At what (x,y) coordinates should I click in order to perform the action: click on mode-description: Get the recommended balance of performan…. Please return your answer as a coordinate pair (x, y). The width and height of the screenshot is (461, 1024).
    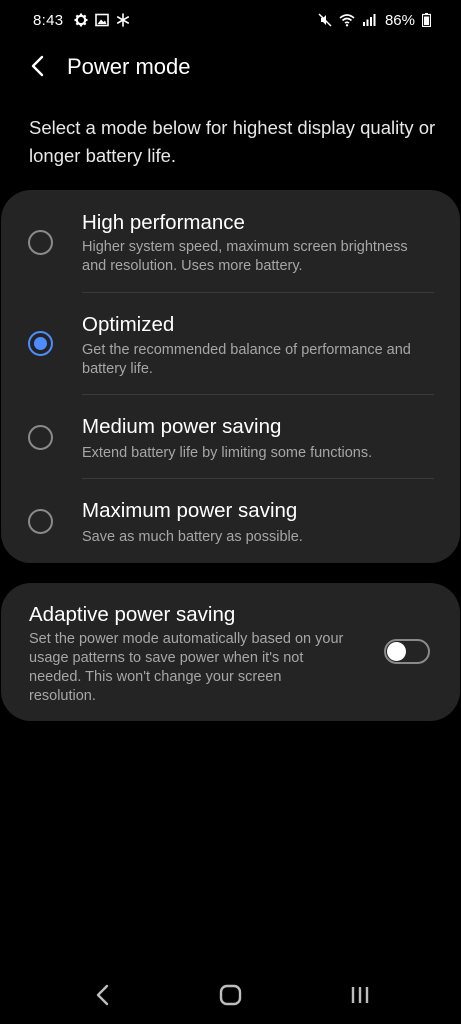
    Looking at the image, I should click on (246, 359).